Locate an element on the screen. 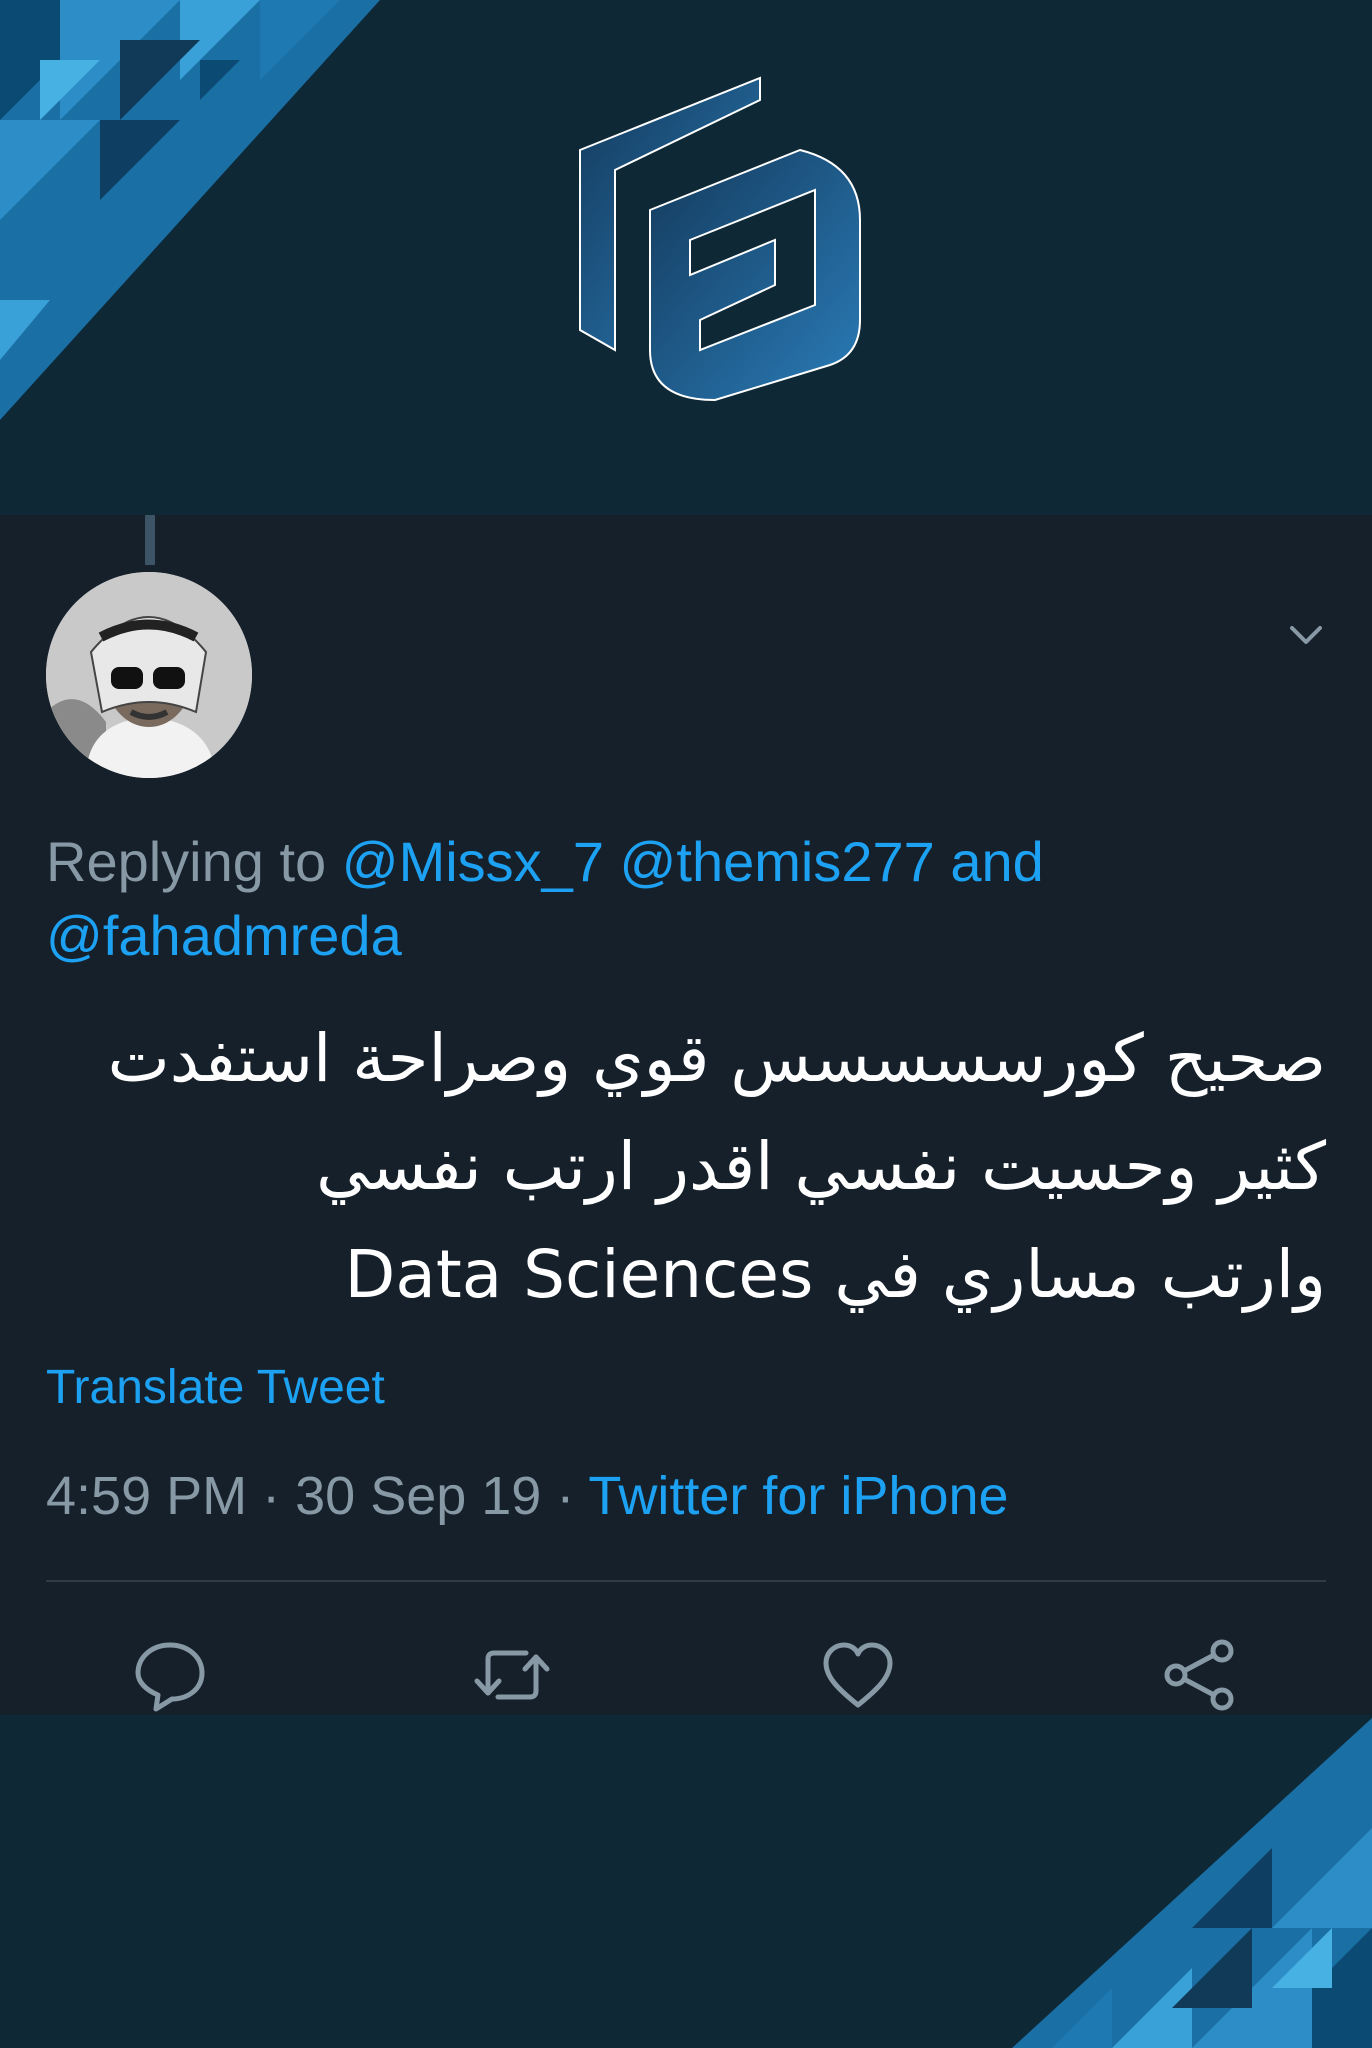 The width and height of the screenshot is (1372, 2048). tweet-source-link: Twitter for iPhone is located at coordinates (798, 1496).